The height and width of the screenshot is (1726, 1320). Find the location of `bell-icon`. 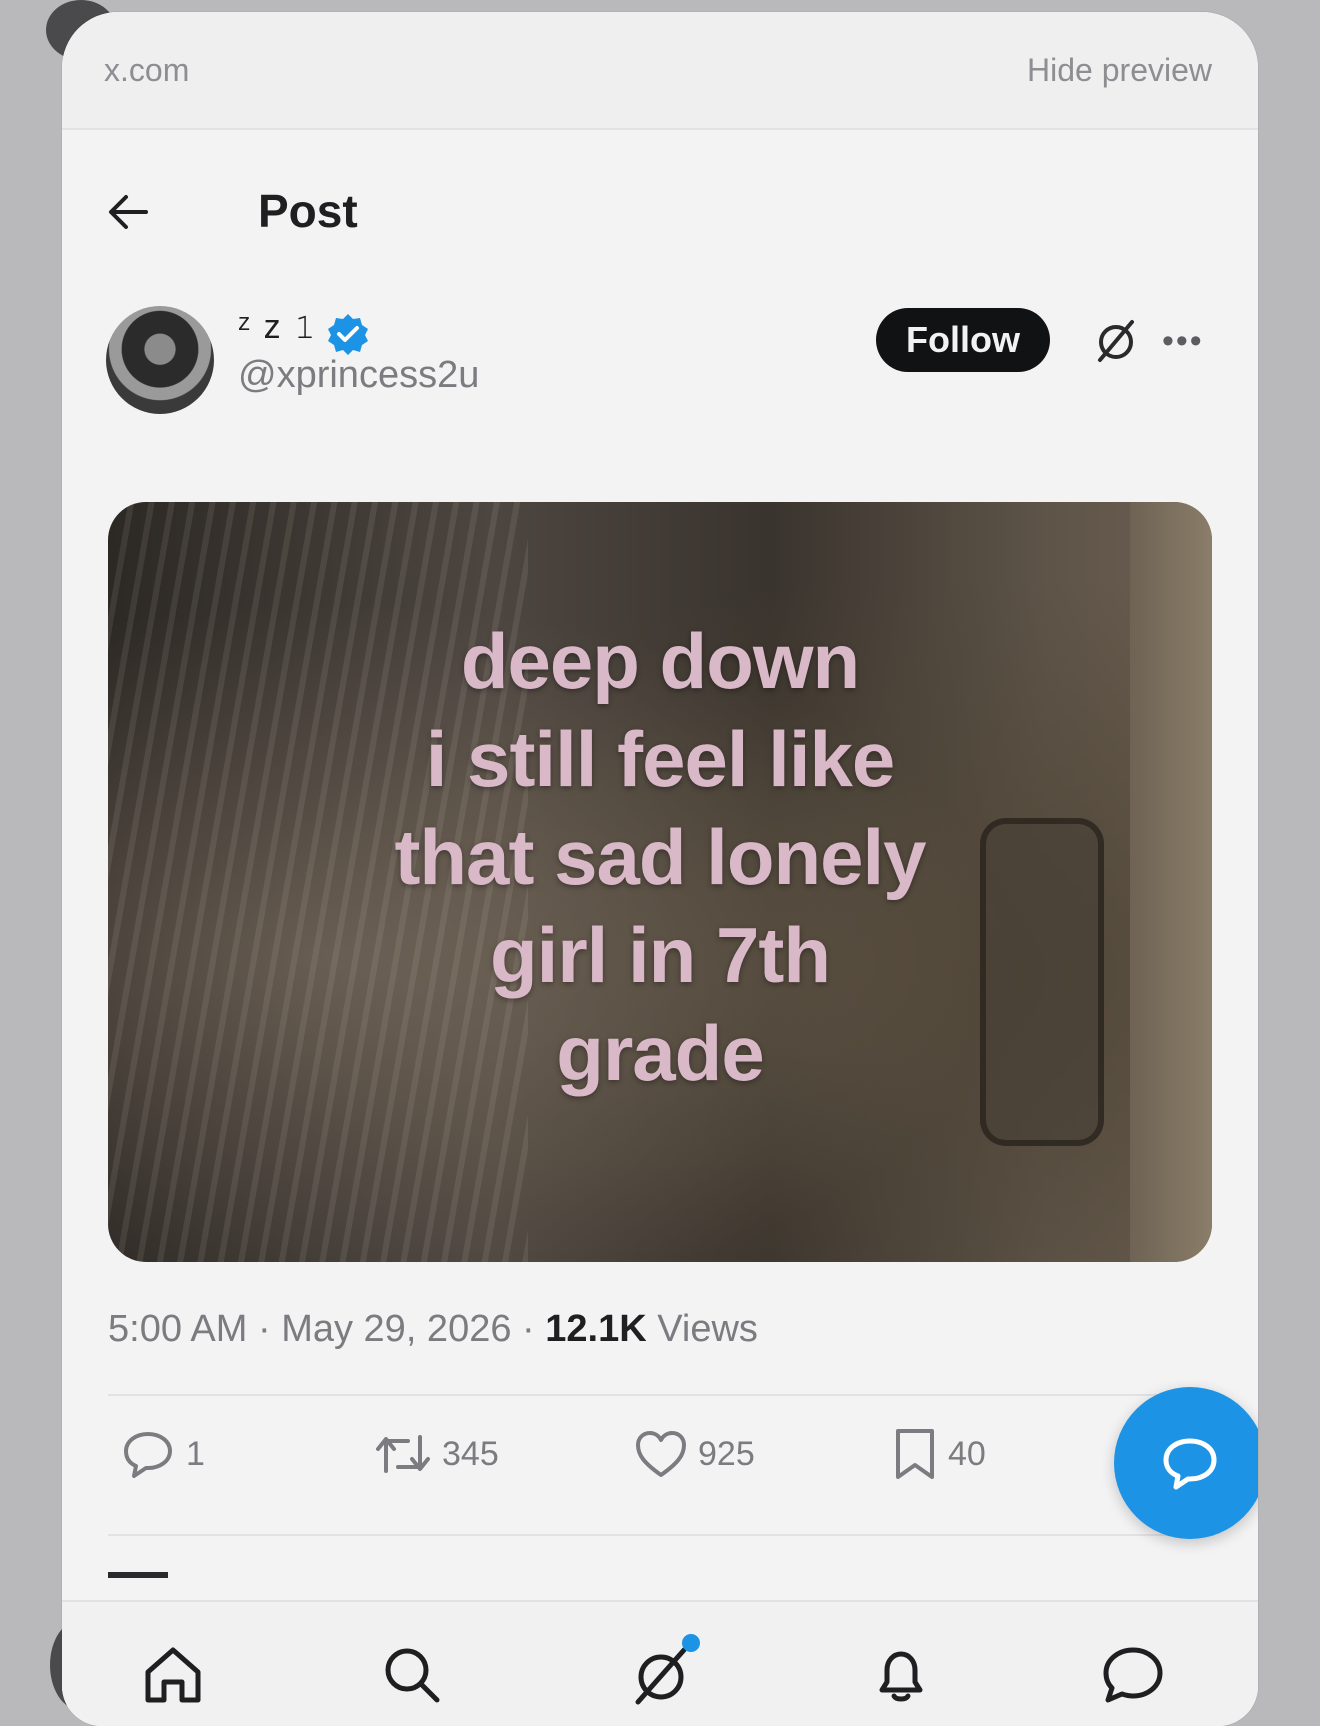

bell-icon is located at coordinates (901, 1676).